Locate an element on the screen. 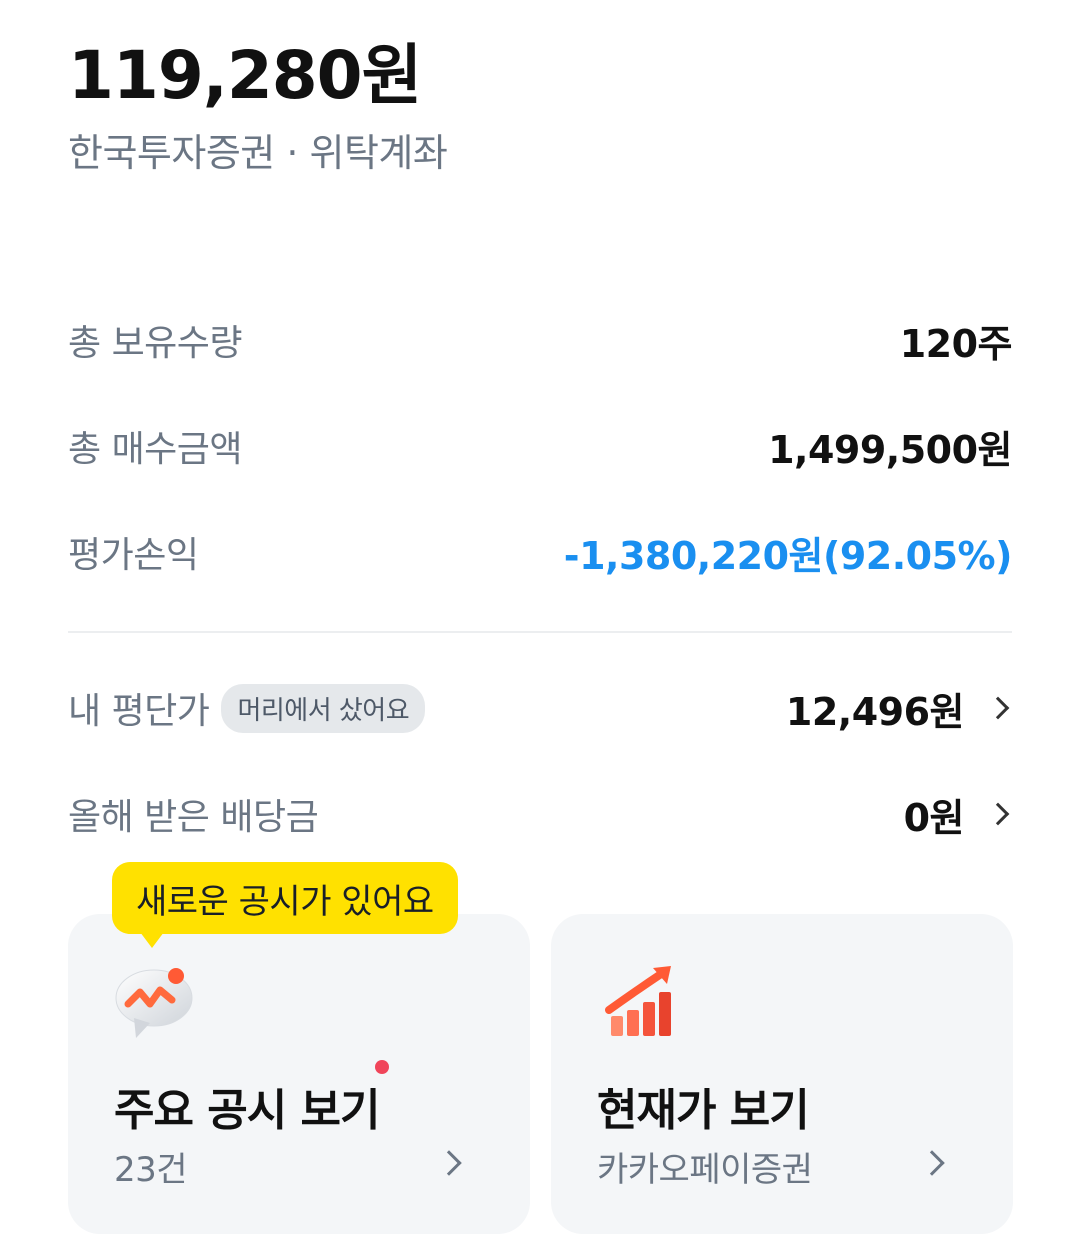  dividend-value: 0원 is located at coordinates (934, 817).